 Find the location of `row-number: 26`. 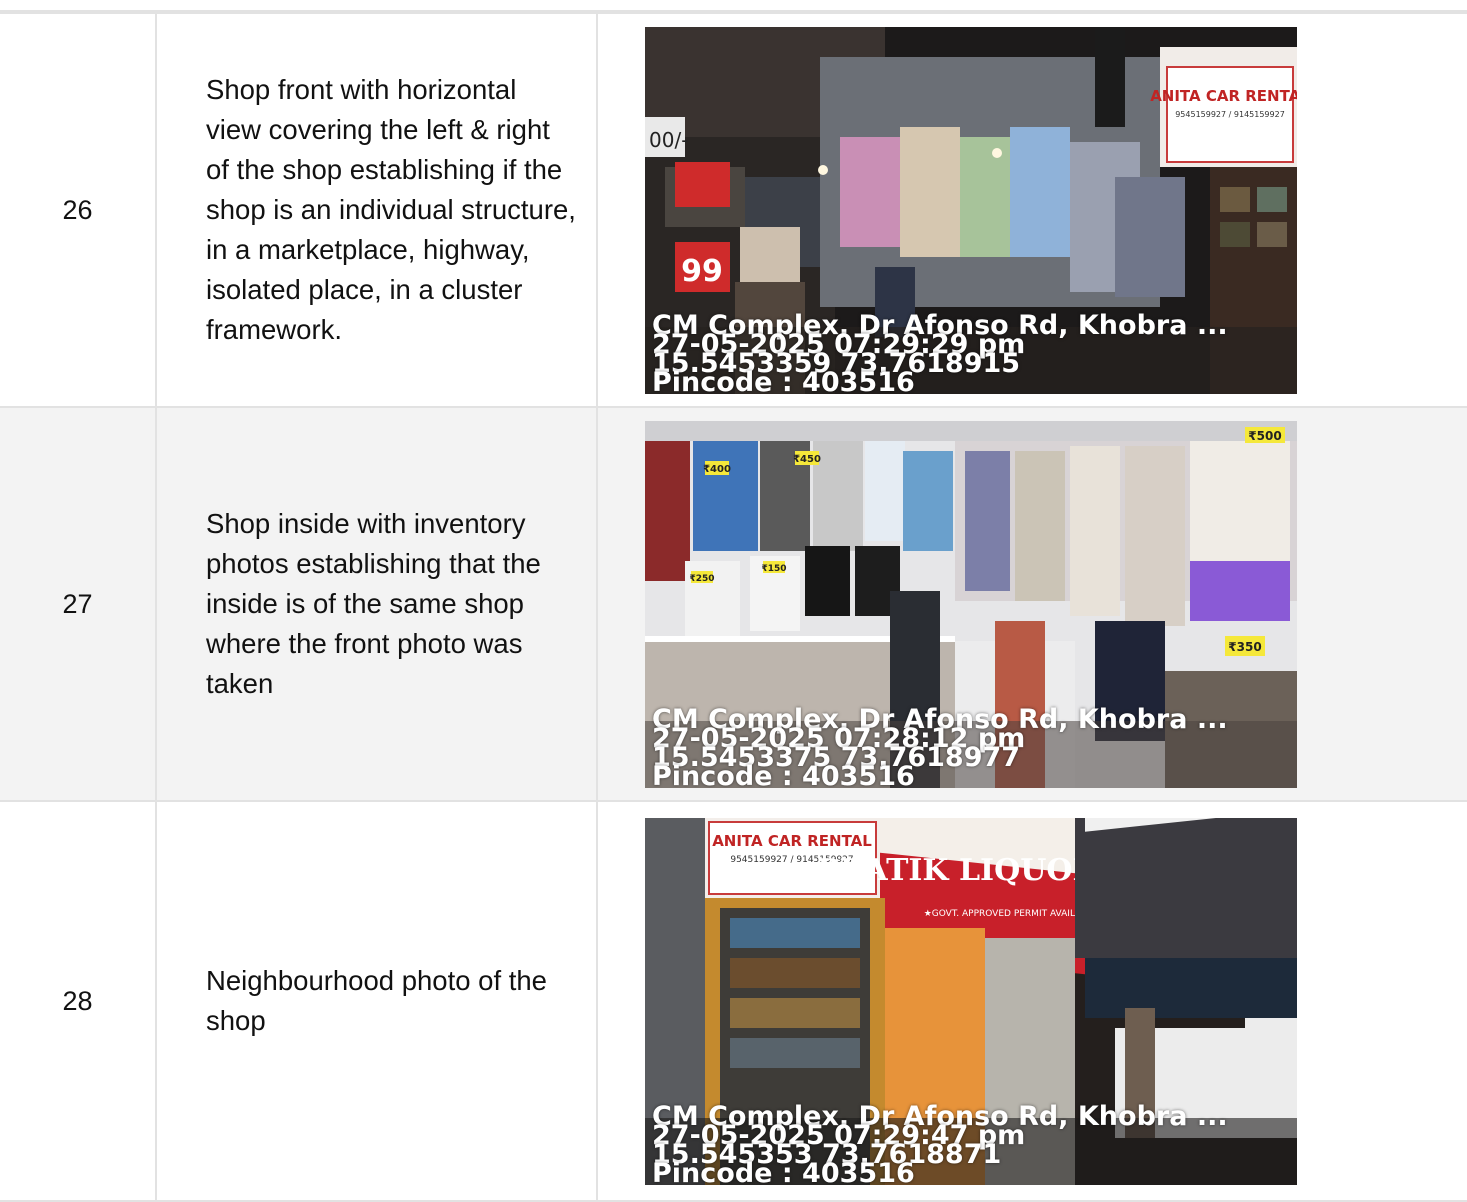

row-number: 26 is located at coordinates (78, 210).